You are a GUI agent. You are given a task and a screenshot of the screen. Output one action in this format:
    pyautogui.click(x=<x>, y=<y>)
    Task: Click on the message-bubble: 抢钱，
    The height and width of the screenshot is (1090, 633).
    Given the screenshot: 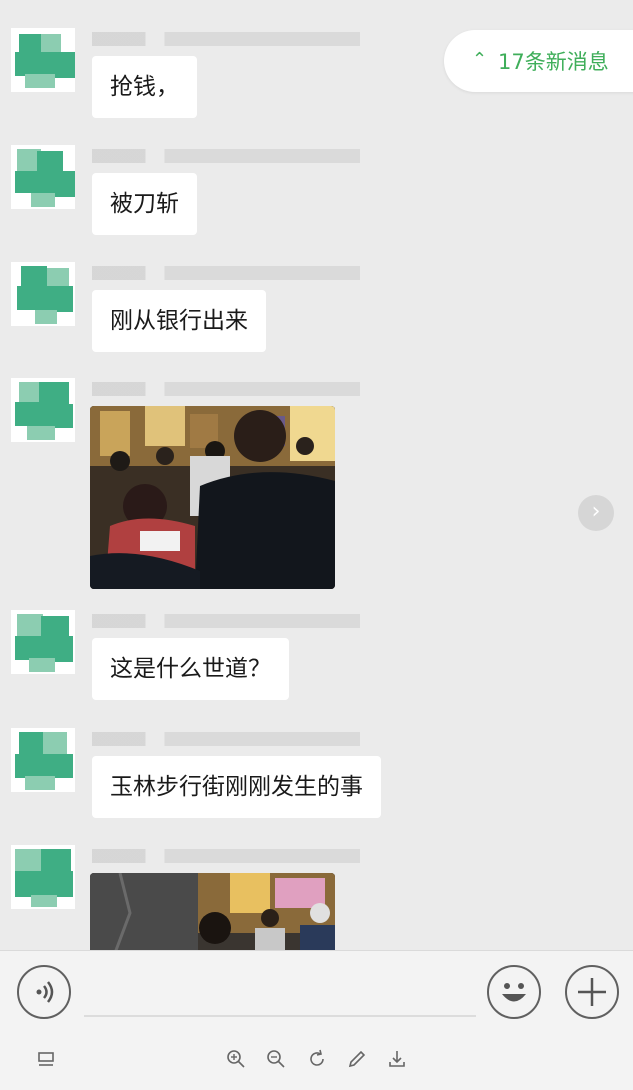 What is the action you would take?
    pyautogui.click(x=144, y=87)
    